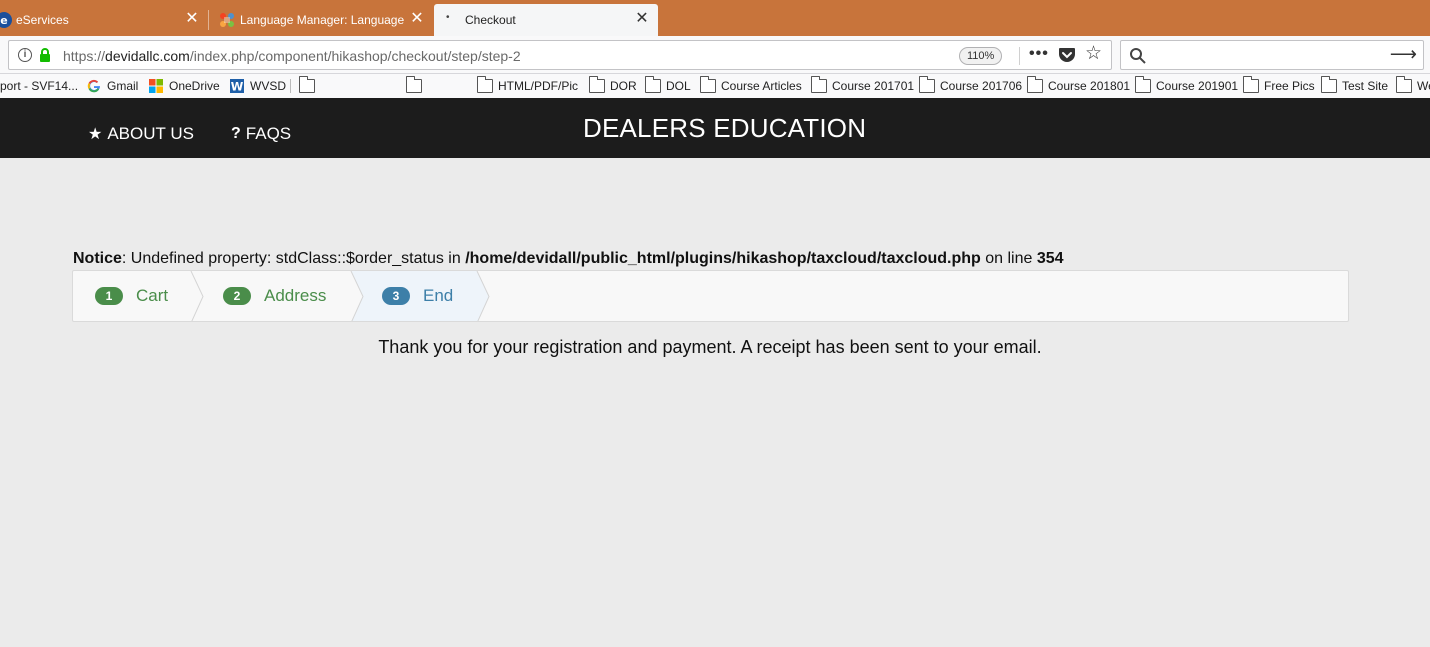 This screenshot has height=647, width=1430. What do you see at coordinates (25, 55) in the screenshot?
I see `info-icon: i` at bounding box center [25, 55].